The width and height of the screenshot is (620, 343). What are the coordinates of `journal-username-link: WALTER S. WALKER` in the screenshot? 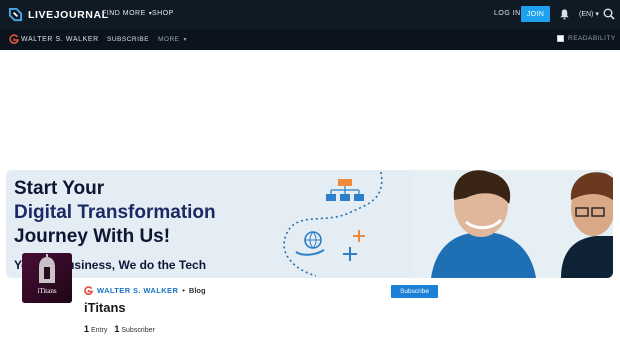 It's located at (60, 39).